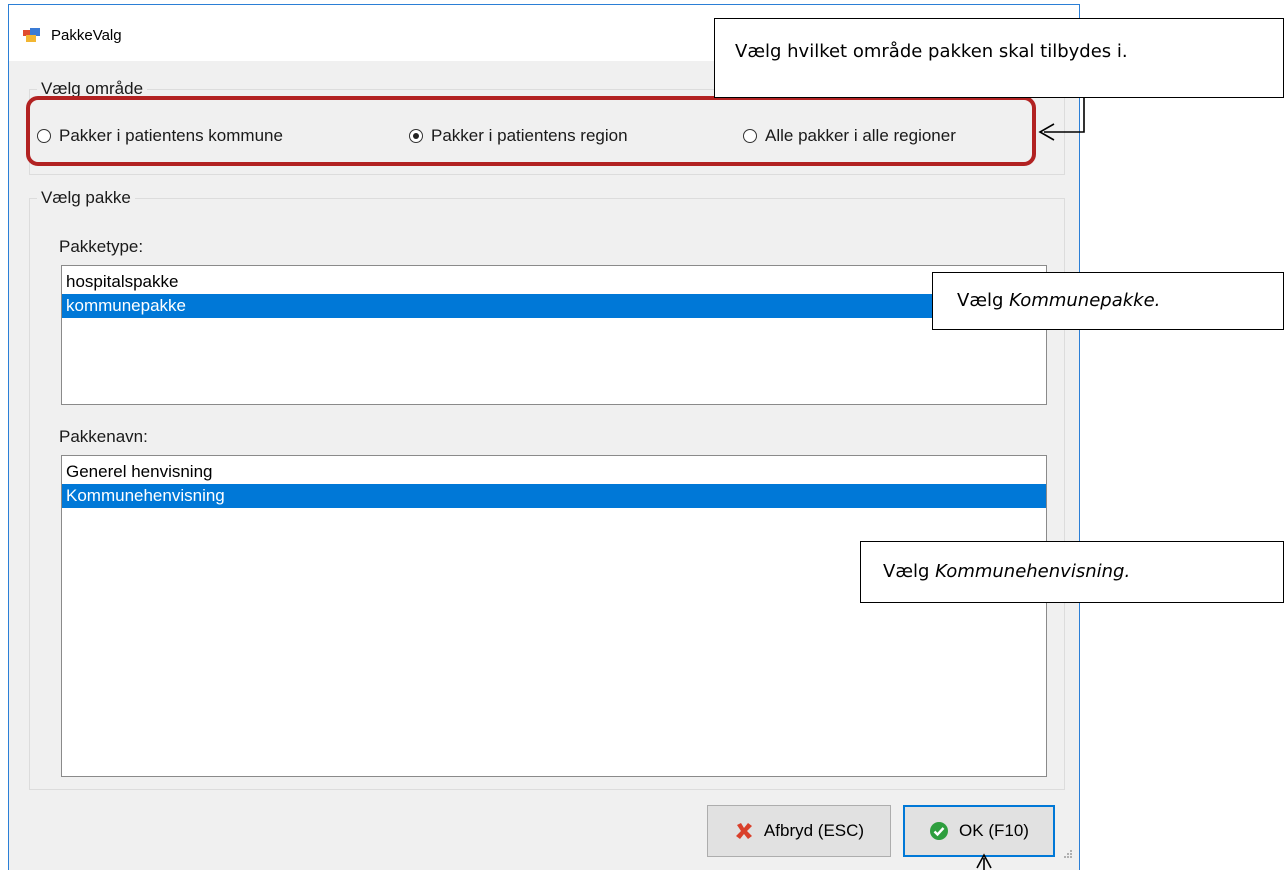 This screenshot has height=870, width=1284. Describe the element at coordinates (744, 831) in the screenshot. I see `red-x-icon` at that location.